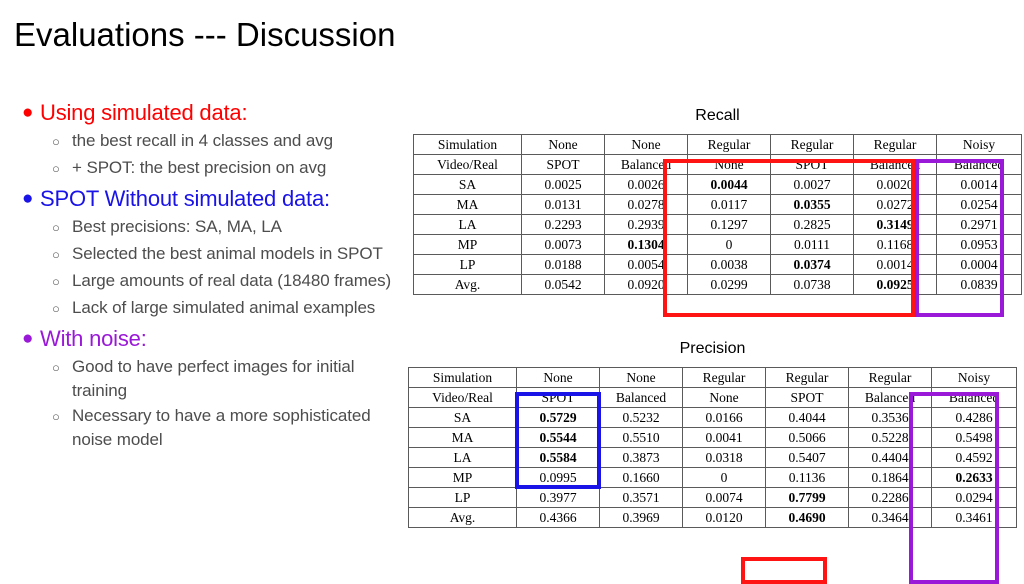 The height and width of the screenshot is (584, 1024). Describe the element at coordinates (807, 497) in the screenshot. I see `table-cell: 0.7799` at that location.